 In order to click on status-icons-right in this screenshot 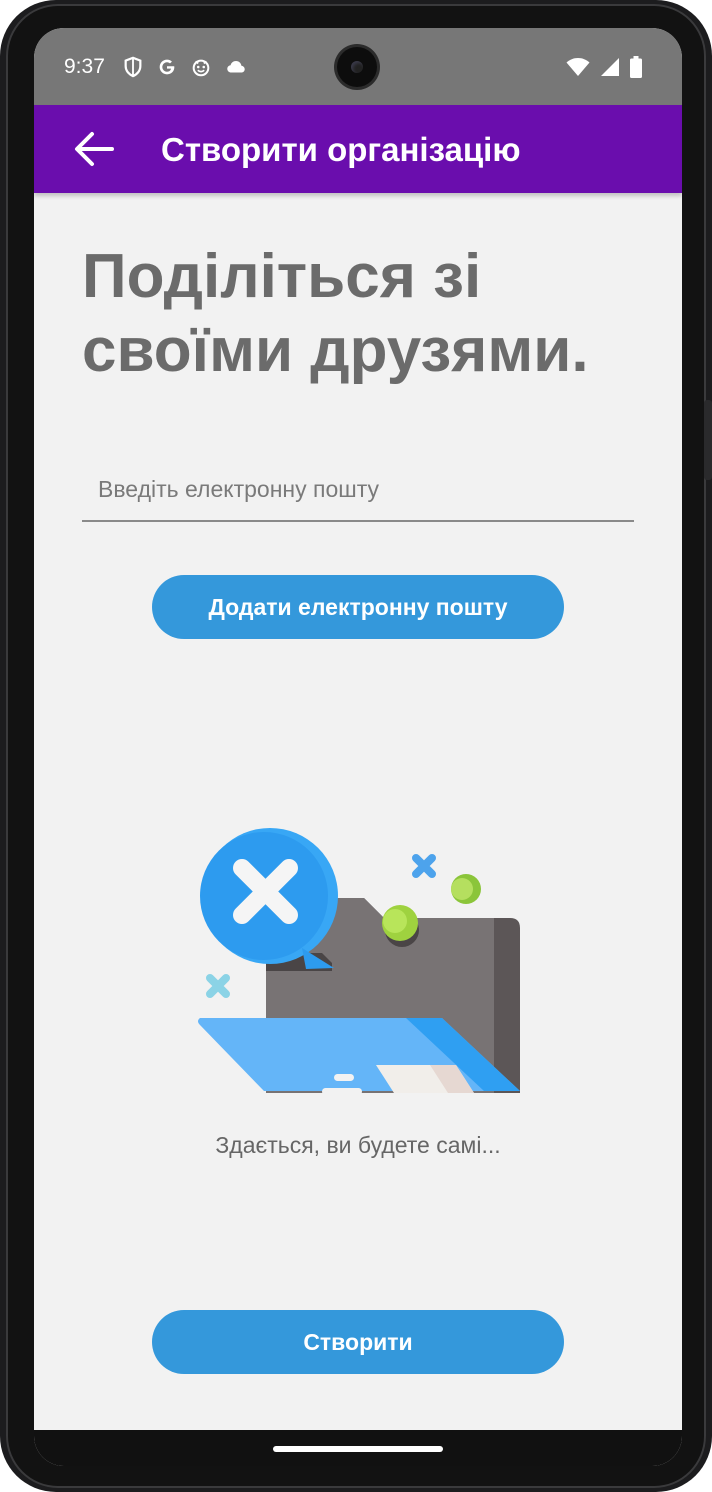, I will do `click(604, 67)`.